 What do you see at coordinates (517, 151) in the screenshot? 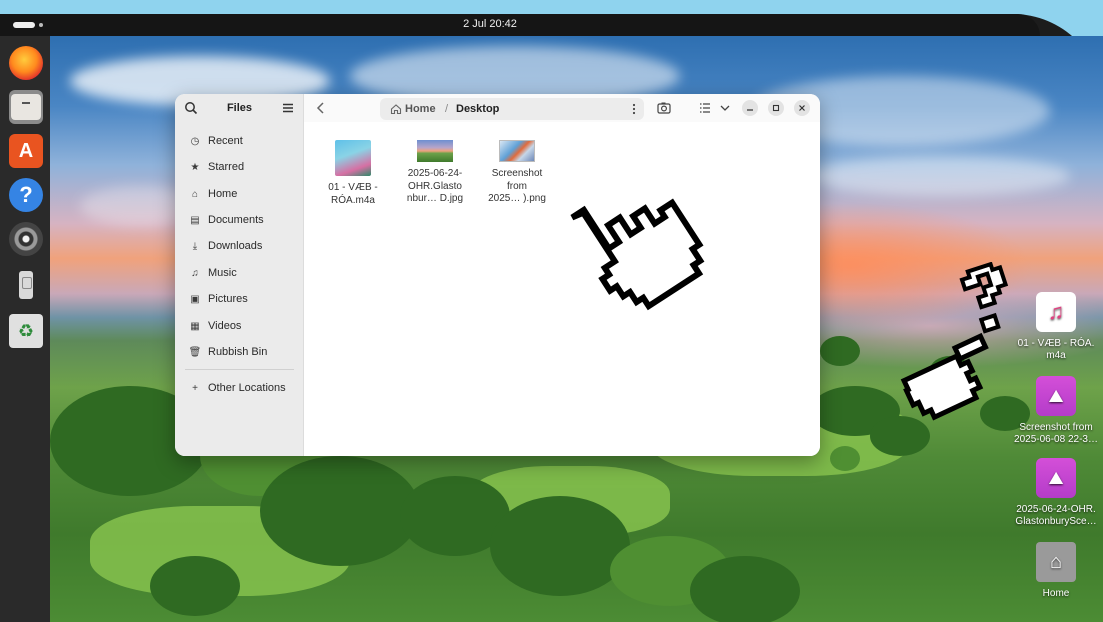
I see `screenshot-thumbnail-icon` at bounding box center [517, 151].